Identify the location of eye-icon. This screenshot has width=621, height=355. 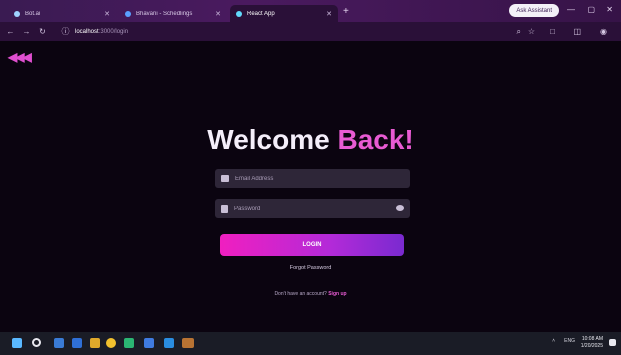
(400, 208).